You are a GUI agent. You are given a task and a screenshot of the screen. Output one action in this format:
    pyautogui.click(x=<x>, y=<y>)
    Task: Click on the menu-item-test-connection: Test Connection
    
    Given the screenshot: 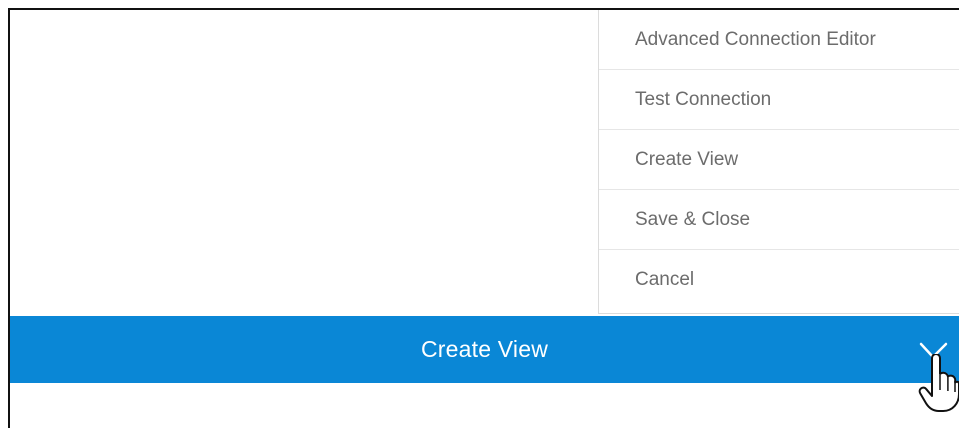 What is the action you would take?
    pyautogui.click(x=779, y=100)
    